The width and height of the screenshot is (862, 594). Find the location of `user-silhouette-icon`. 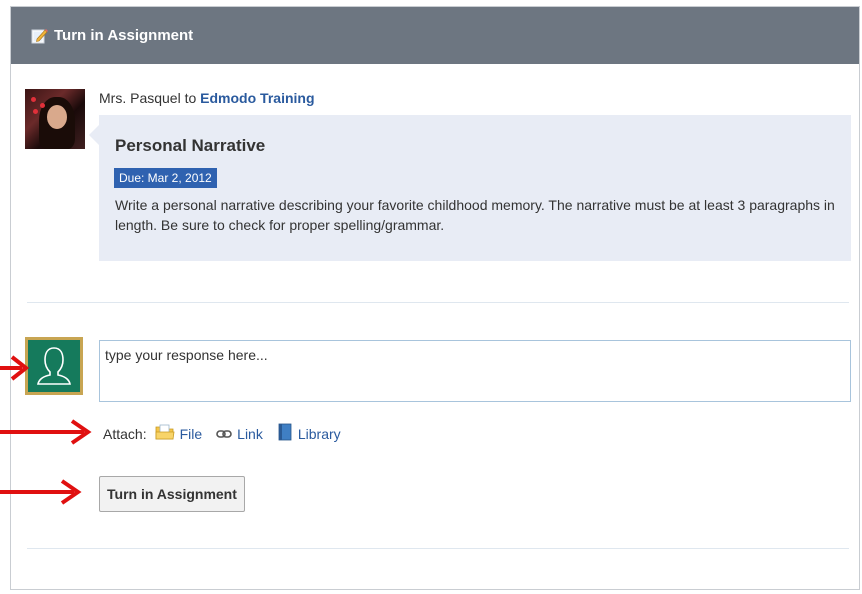

user-silhouette-icon is located at coordinates (54, 366).